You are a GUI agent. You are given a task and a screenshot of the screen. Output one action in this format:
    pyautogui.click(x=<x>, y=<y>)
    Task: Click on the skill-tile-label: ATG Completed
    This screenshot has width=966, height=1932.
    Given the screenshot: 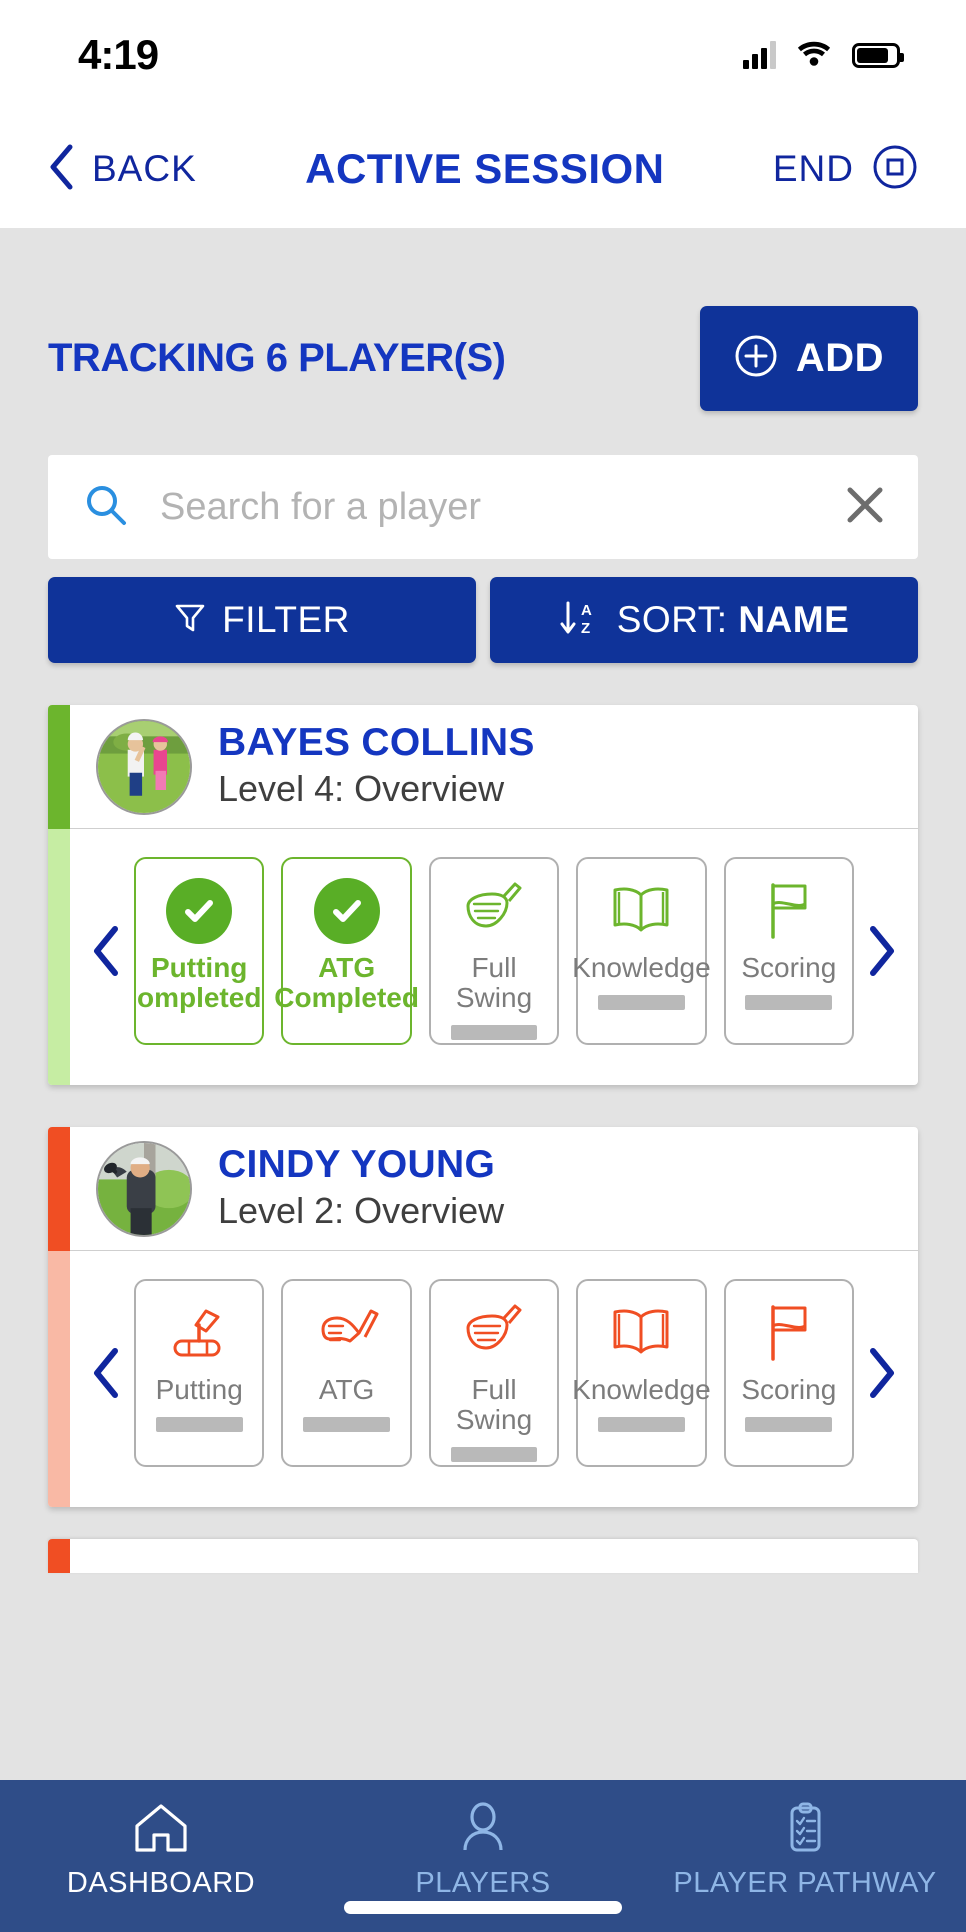 What is the action you would take?
    pyautogui.click(x=346, y=983)
    